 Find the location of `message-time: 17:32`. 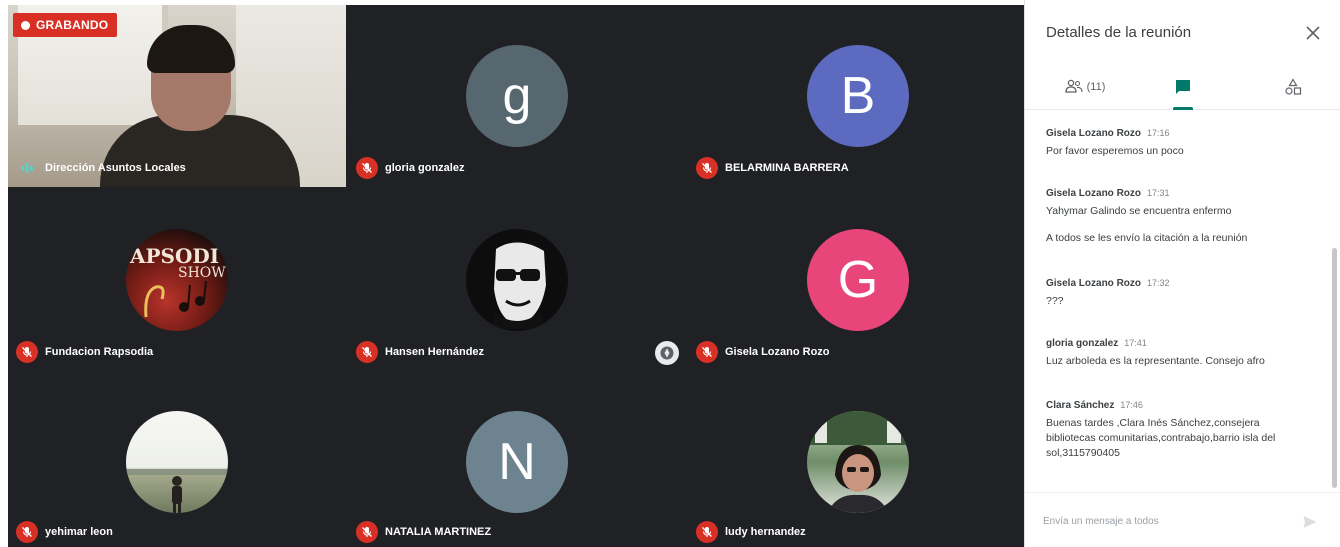

message-time: 17:32 is located at coordinates (1158, 283).